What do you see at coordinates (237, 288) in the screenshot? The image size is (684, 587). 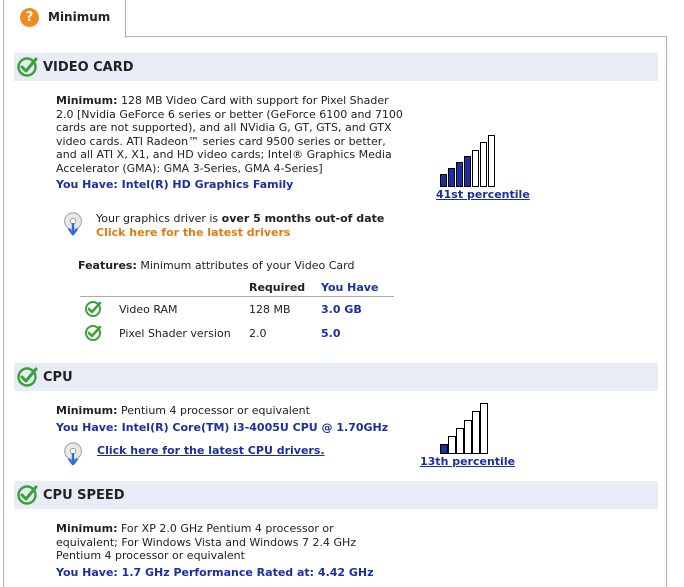 I see `features-table-header: Required You Have` at bounding box center [237, 288].